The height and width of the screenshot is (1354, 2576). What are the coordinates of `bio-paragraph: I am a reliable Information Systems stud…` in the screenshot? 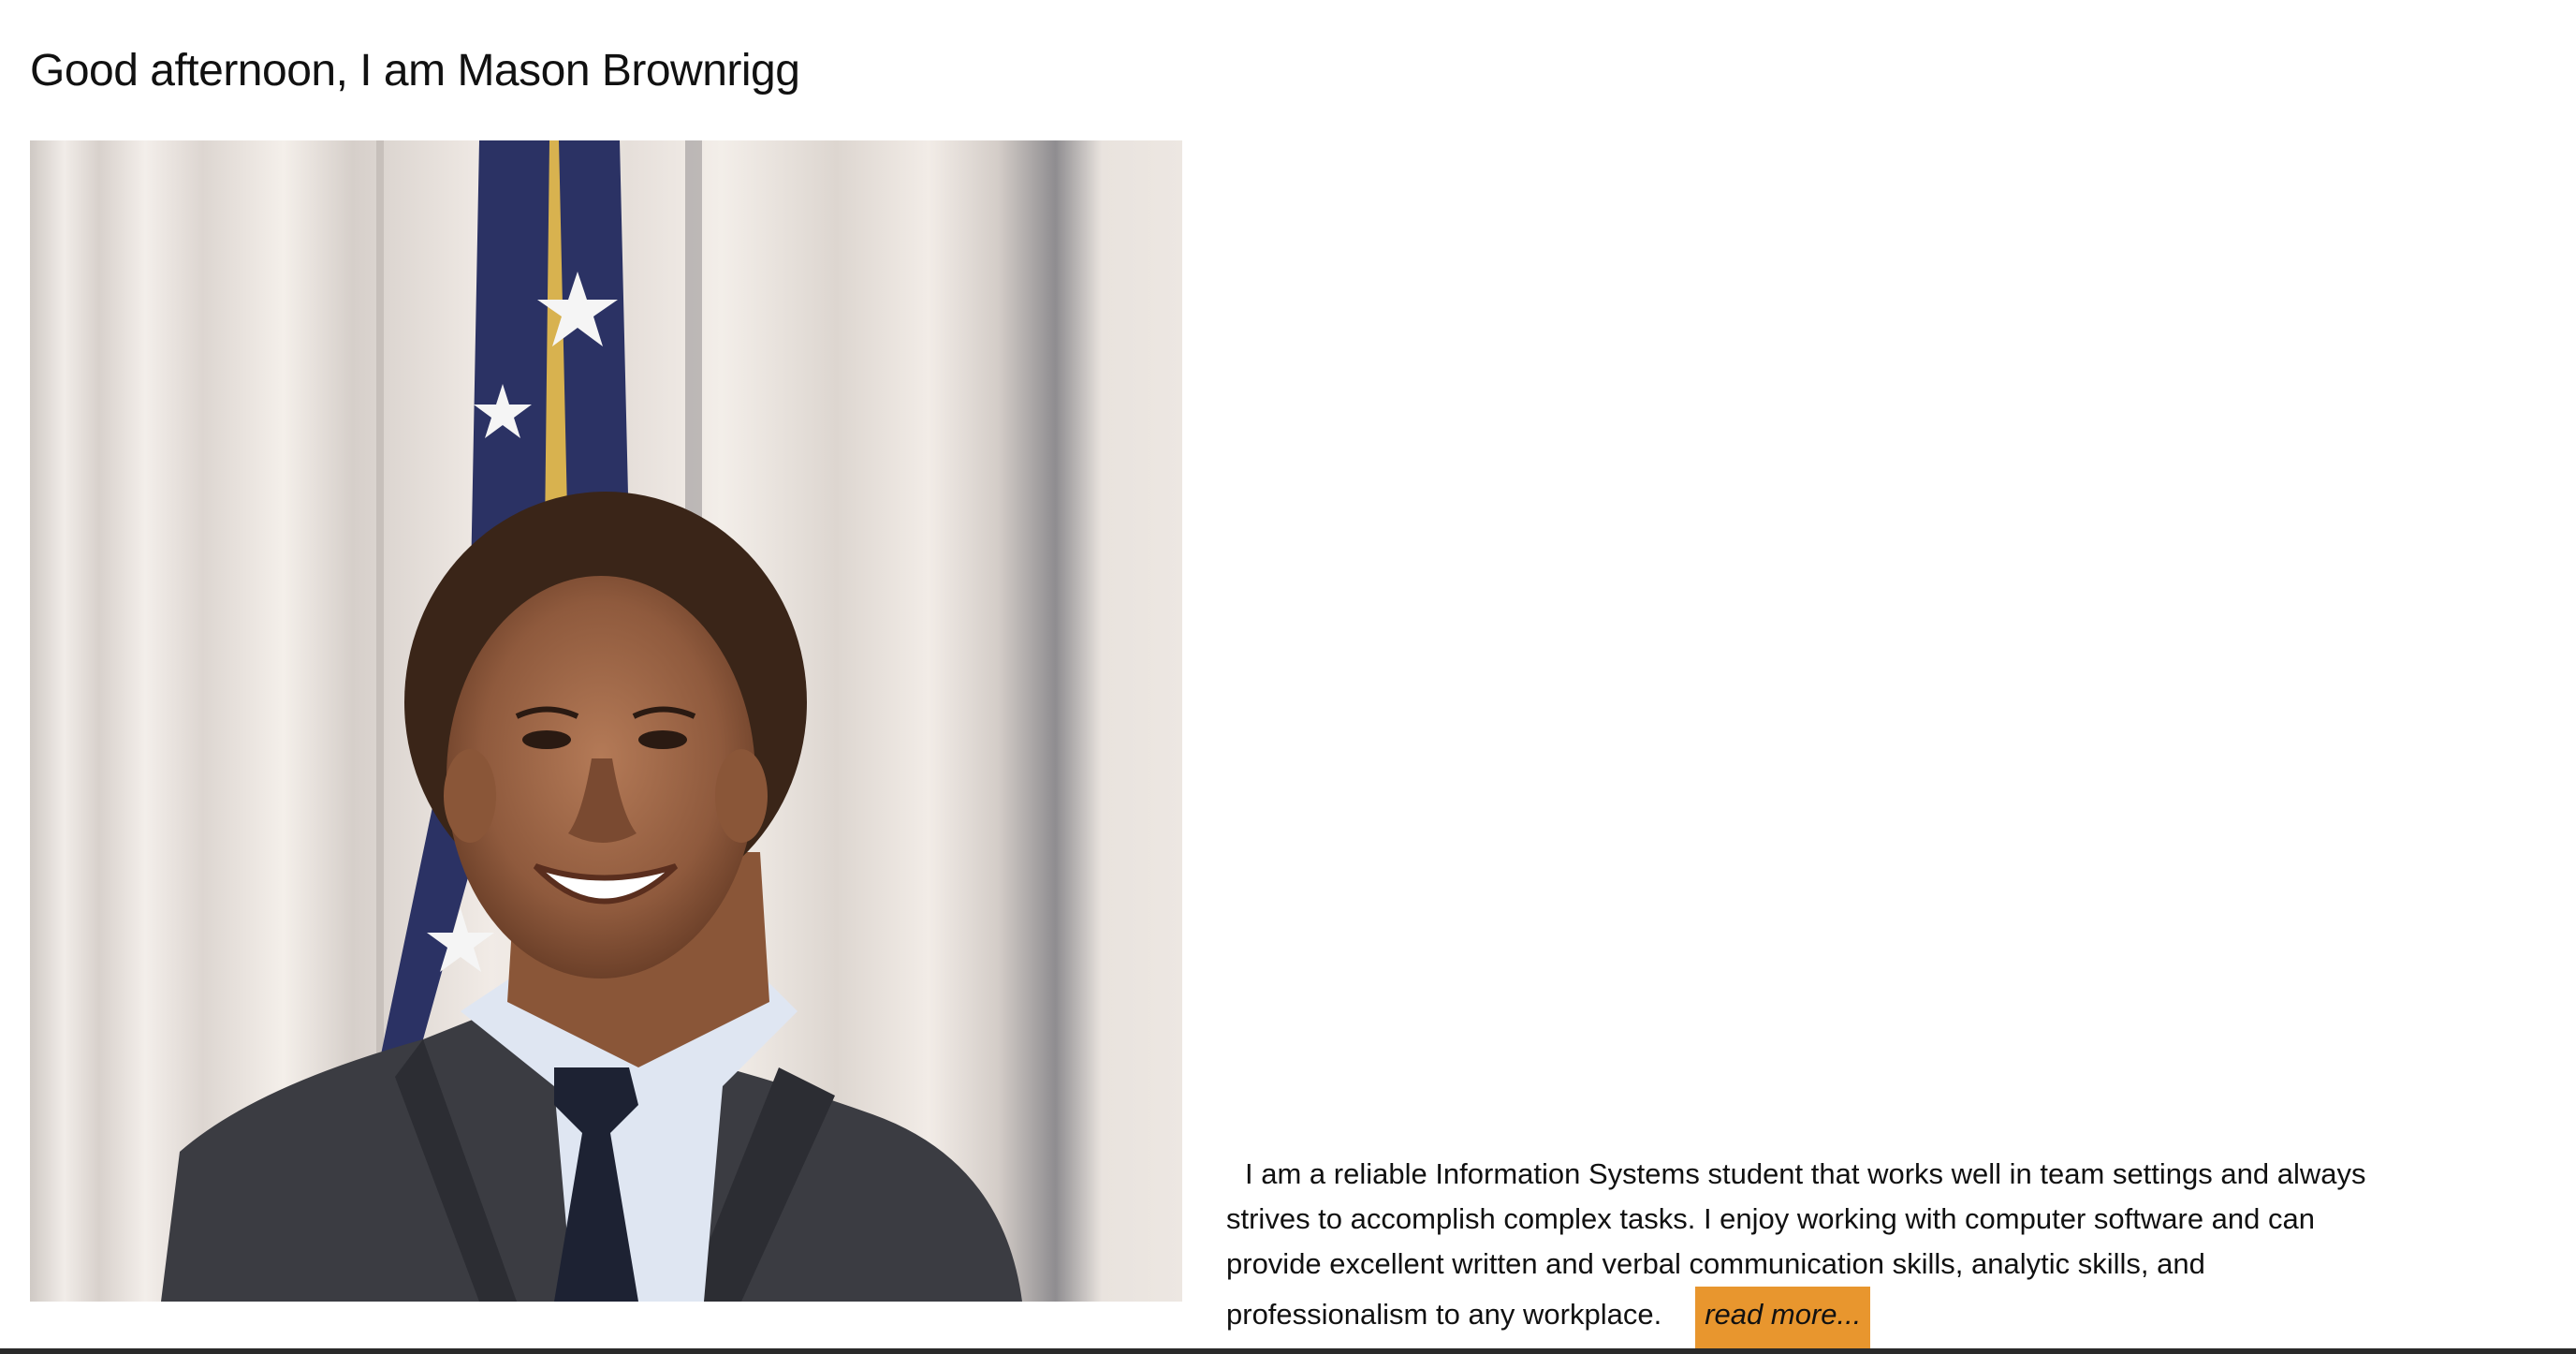 It's located at (1811, 1250).